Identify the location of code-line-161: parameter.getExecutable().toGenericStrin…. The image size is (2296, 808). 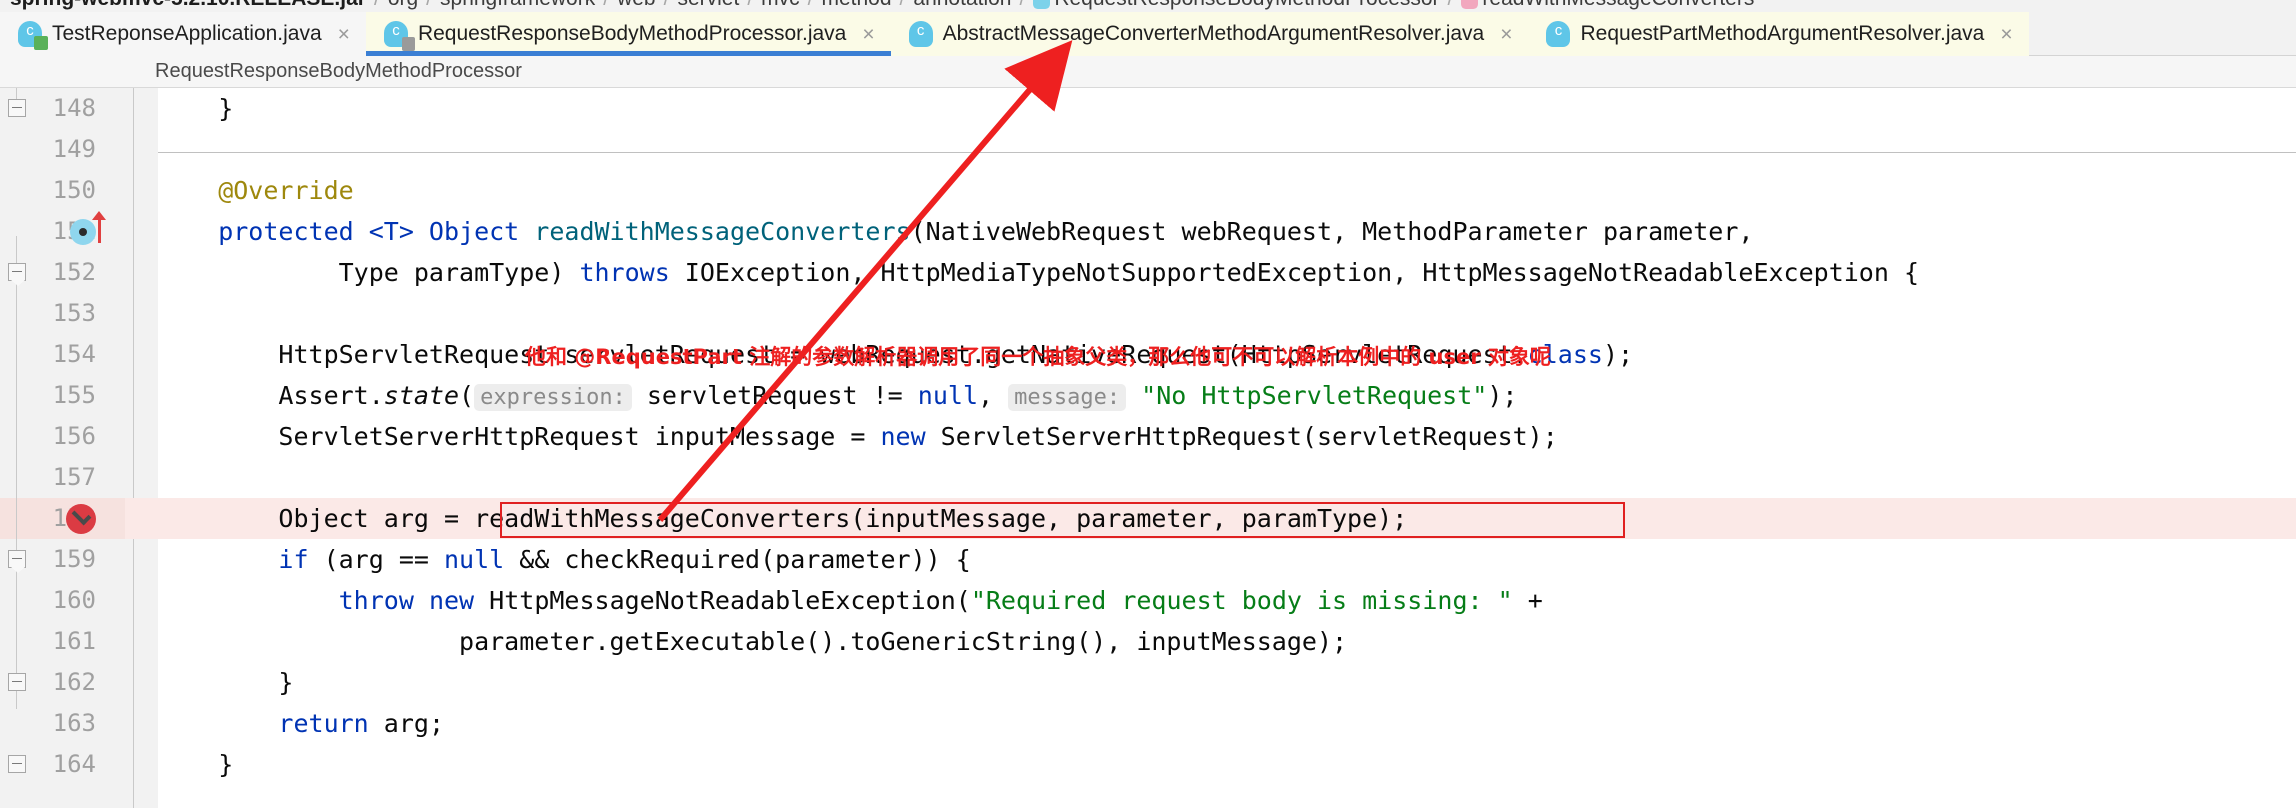
(752, 641).